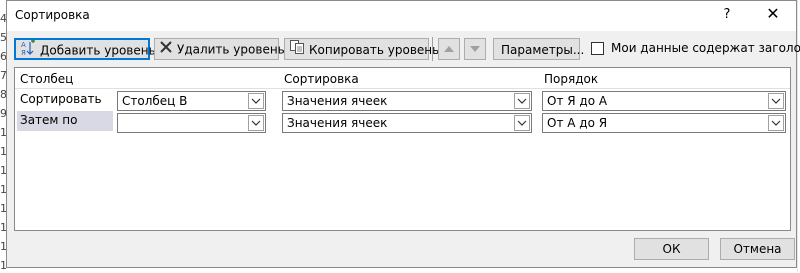 This screenshot has width=800, height=273. I want to click on move-up-button, so click(449, 49).